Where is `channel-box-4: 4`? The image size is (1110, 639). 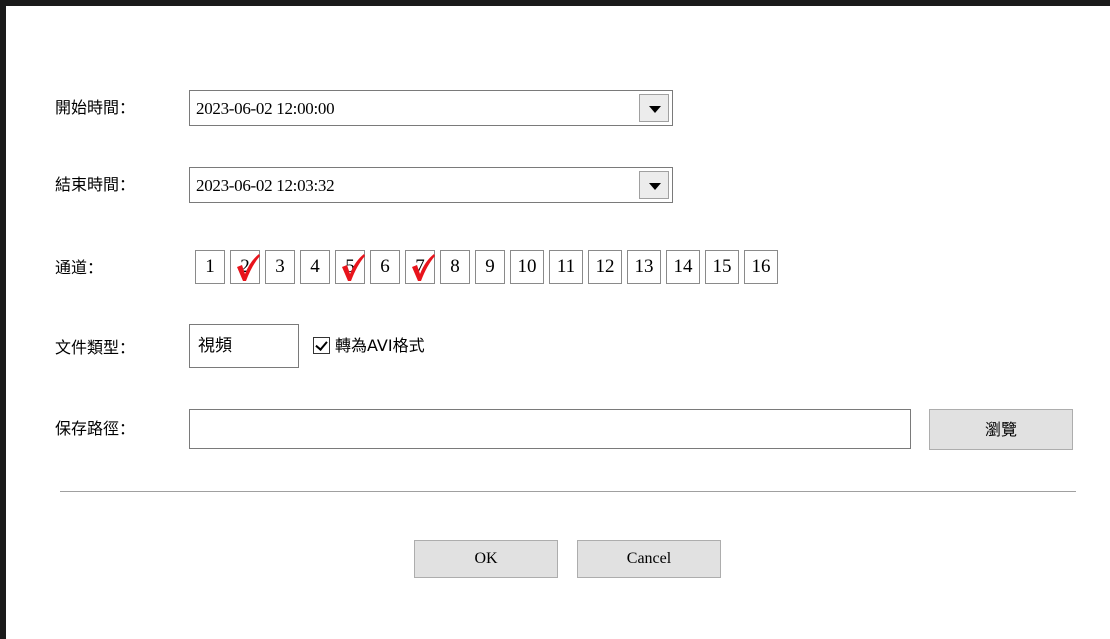
channel-box-4: 4 is located at coordinates (315, 267).